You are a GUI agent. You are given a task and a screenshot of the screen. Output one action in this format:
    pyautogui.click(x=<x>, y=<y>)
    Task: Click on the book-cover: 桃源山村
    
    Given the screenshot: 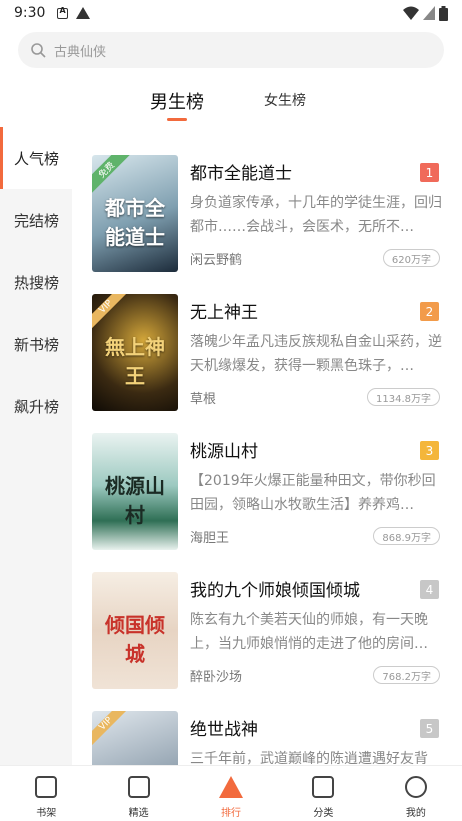 What is the action you would take?
    pyautogui.click(x=135, y=491)
    